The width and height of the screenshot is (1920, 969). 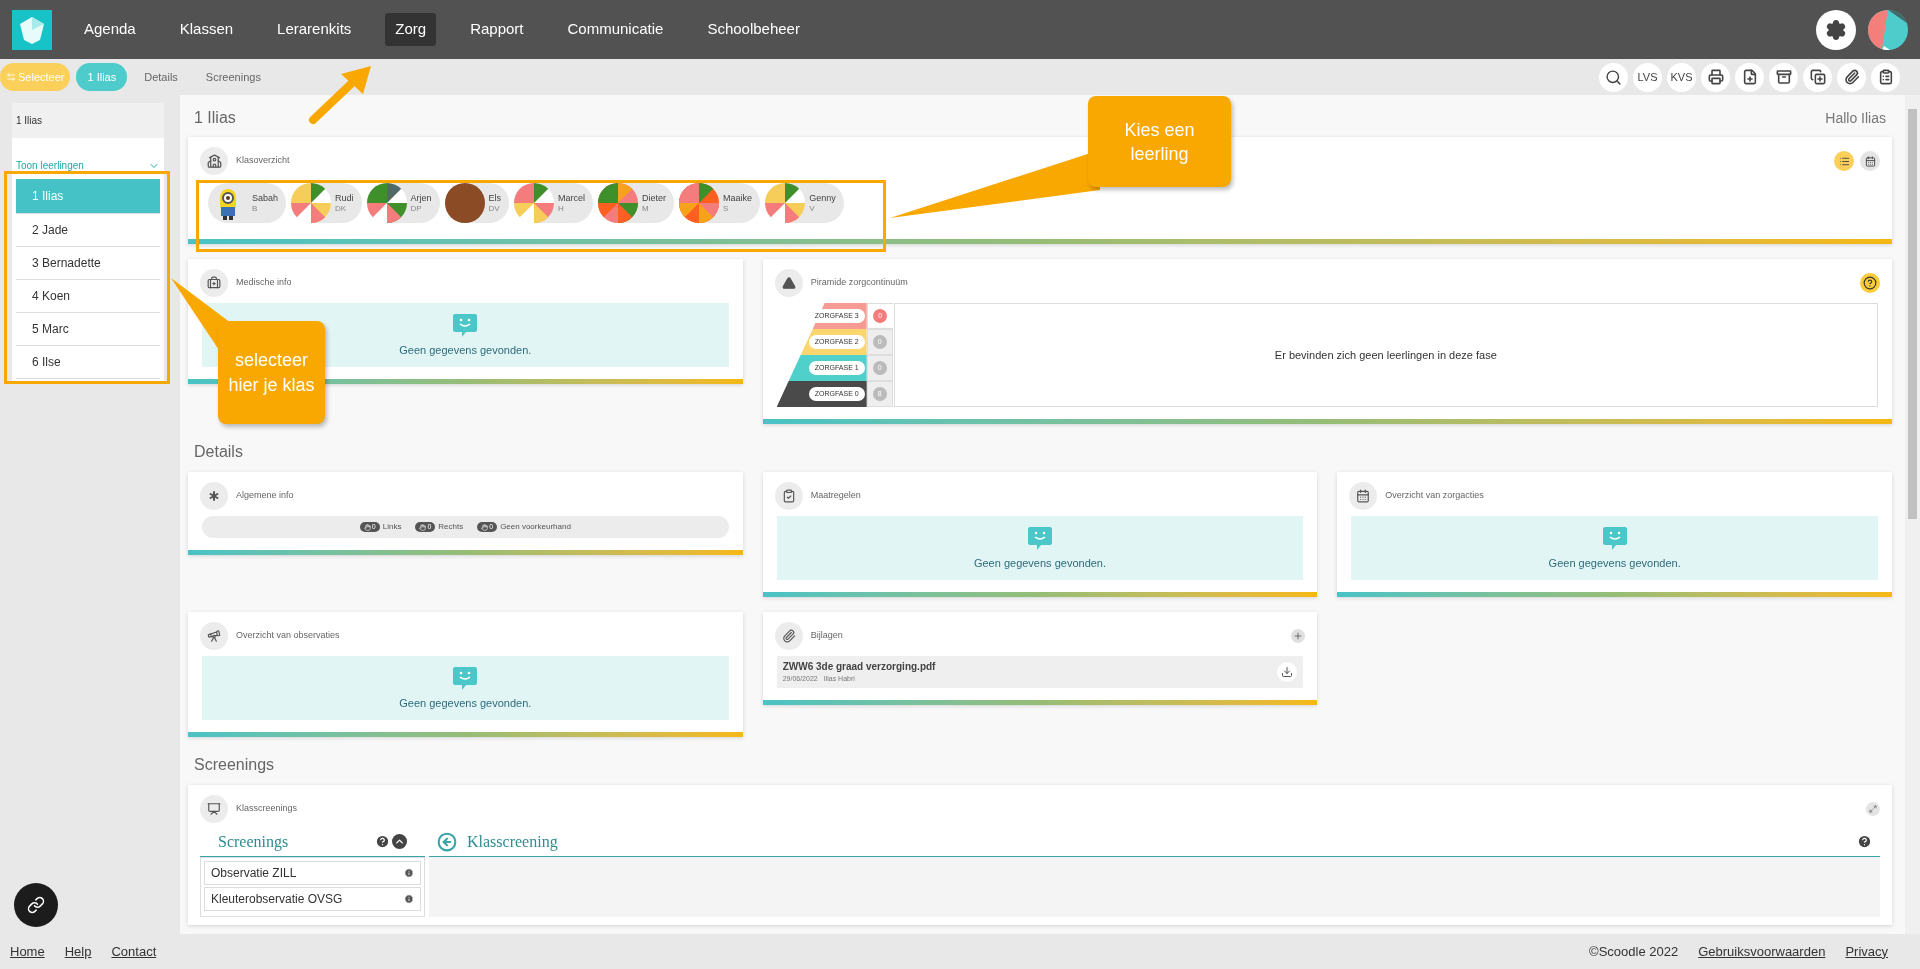 What do you see at coordinates (753, 29) in the screenshot?
I see `nav-tab: Schoolbeheer` at bounding box center [753, 29].